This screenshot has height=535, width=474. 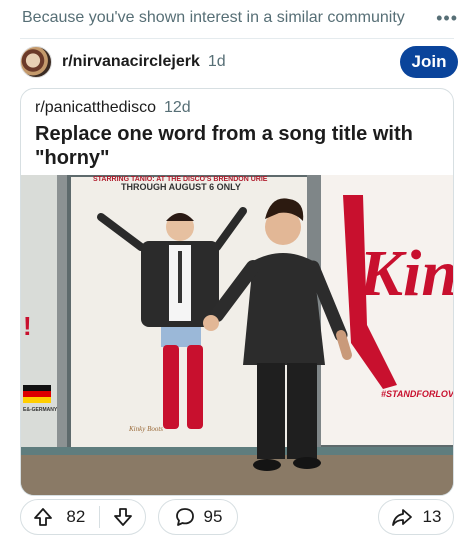 What do you see at coordinates (37, 400) in the screenshot?
I see `flag-gold` at bounding box center [37, 400].